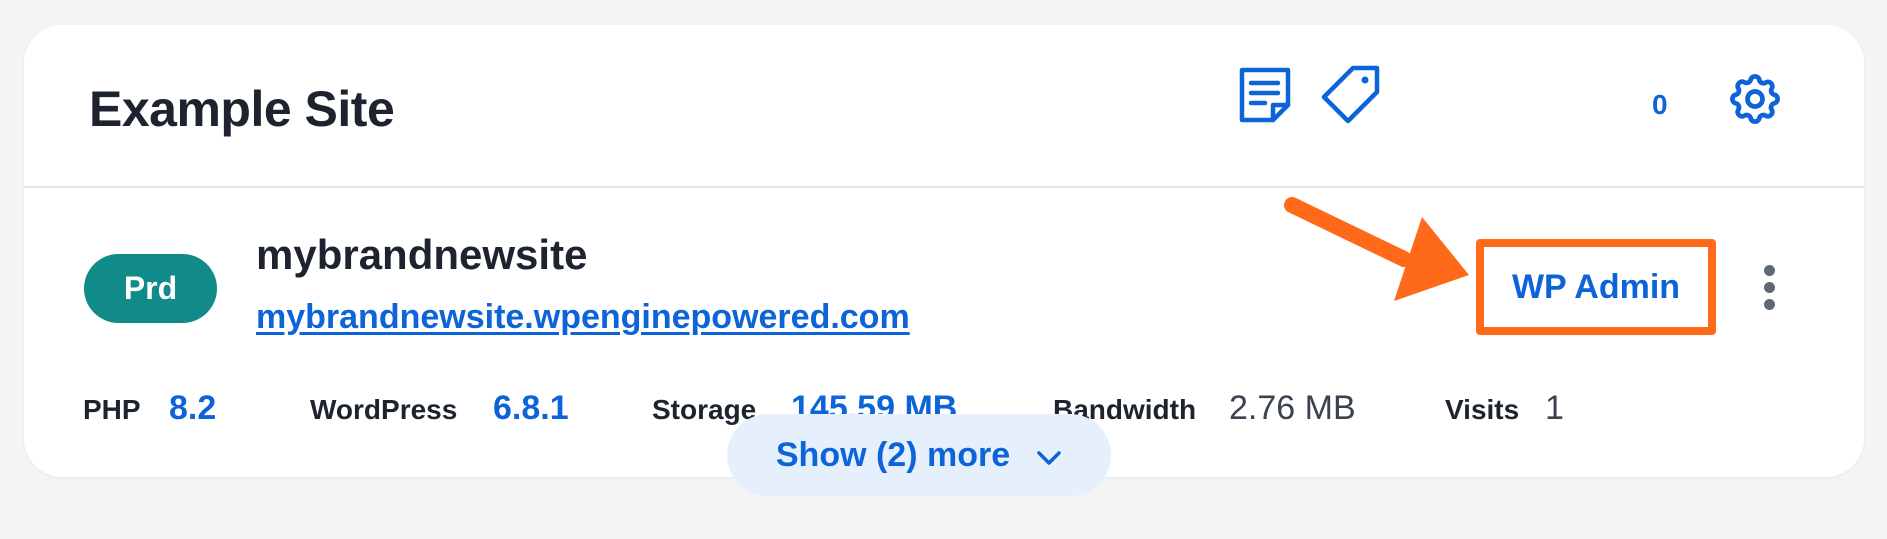  I want to click on show-more-label: Show (2) more, so click(893, 454).